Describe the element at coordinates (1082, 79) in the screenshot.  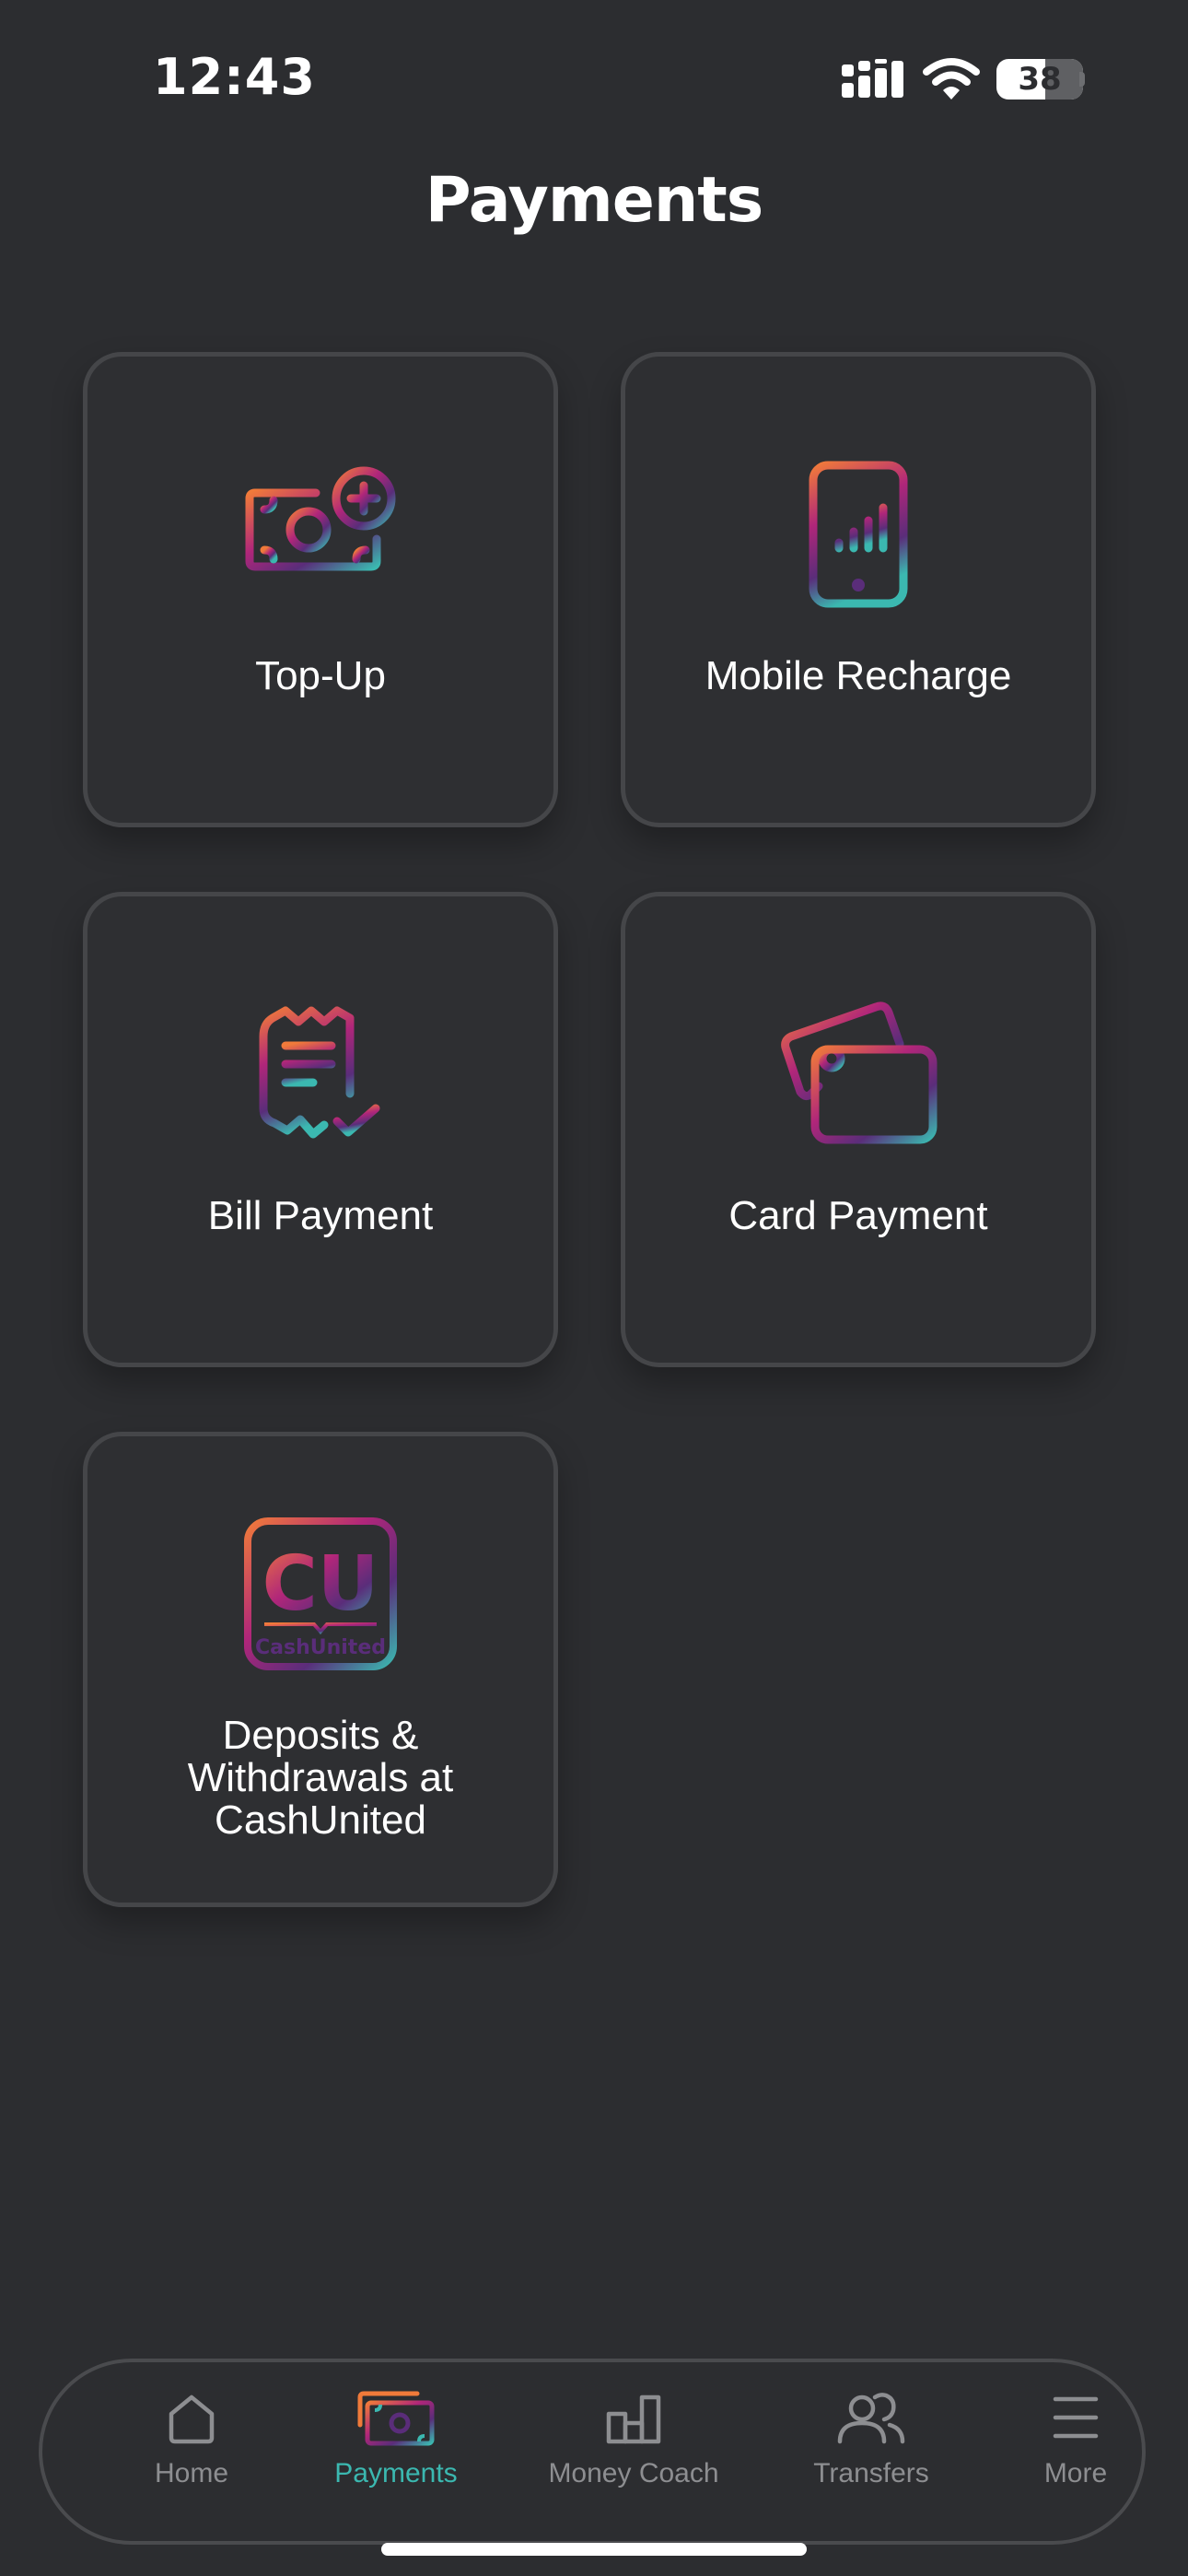
I see `battery-tip` at that location.